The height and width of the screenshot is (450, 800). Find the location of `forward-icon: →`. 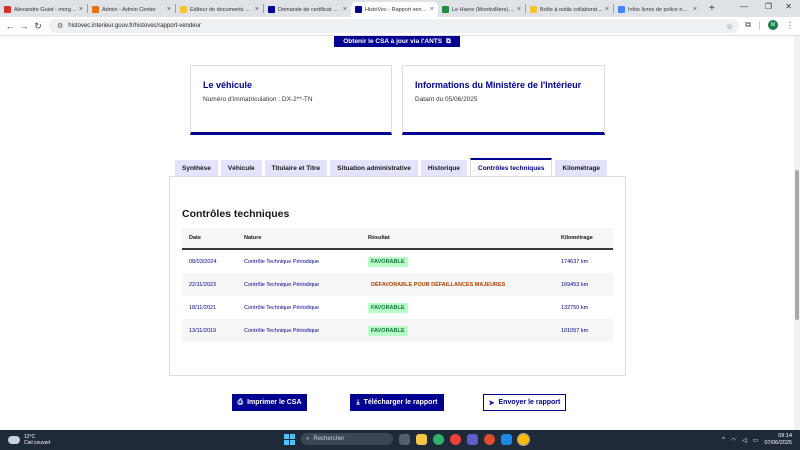

forward-icon: → is located at coordinates (24, 26).